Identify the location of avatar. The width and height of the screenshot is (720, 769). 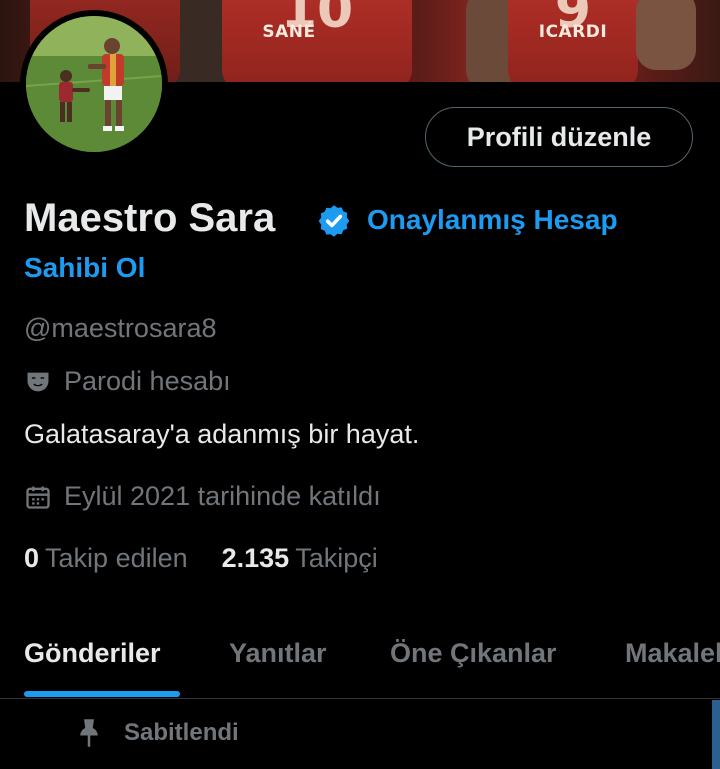
(94, 84).